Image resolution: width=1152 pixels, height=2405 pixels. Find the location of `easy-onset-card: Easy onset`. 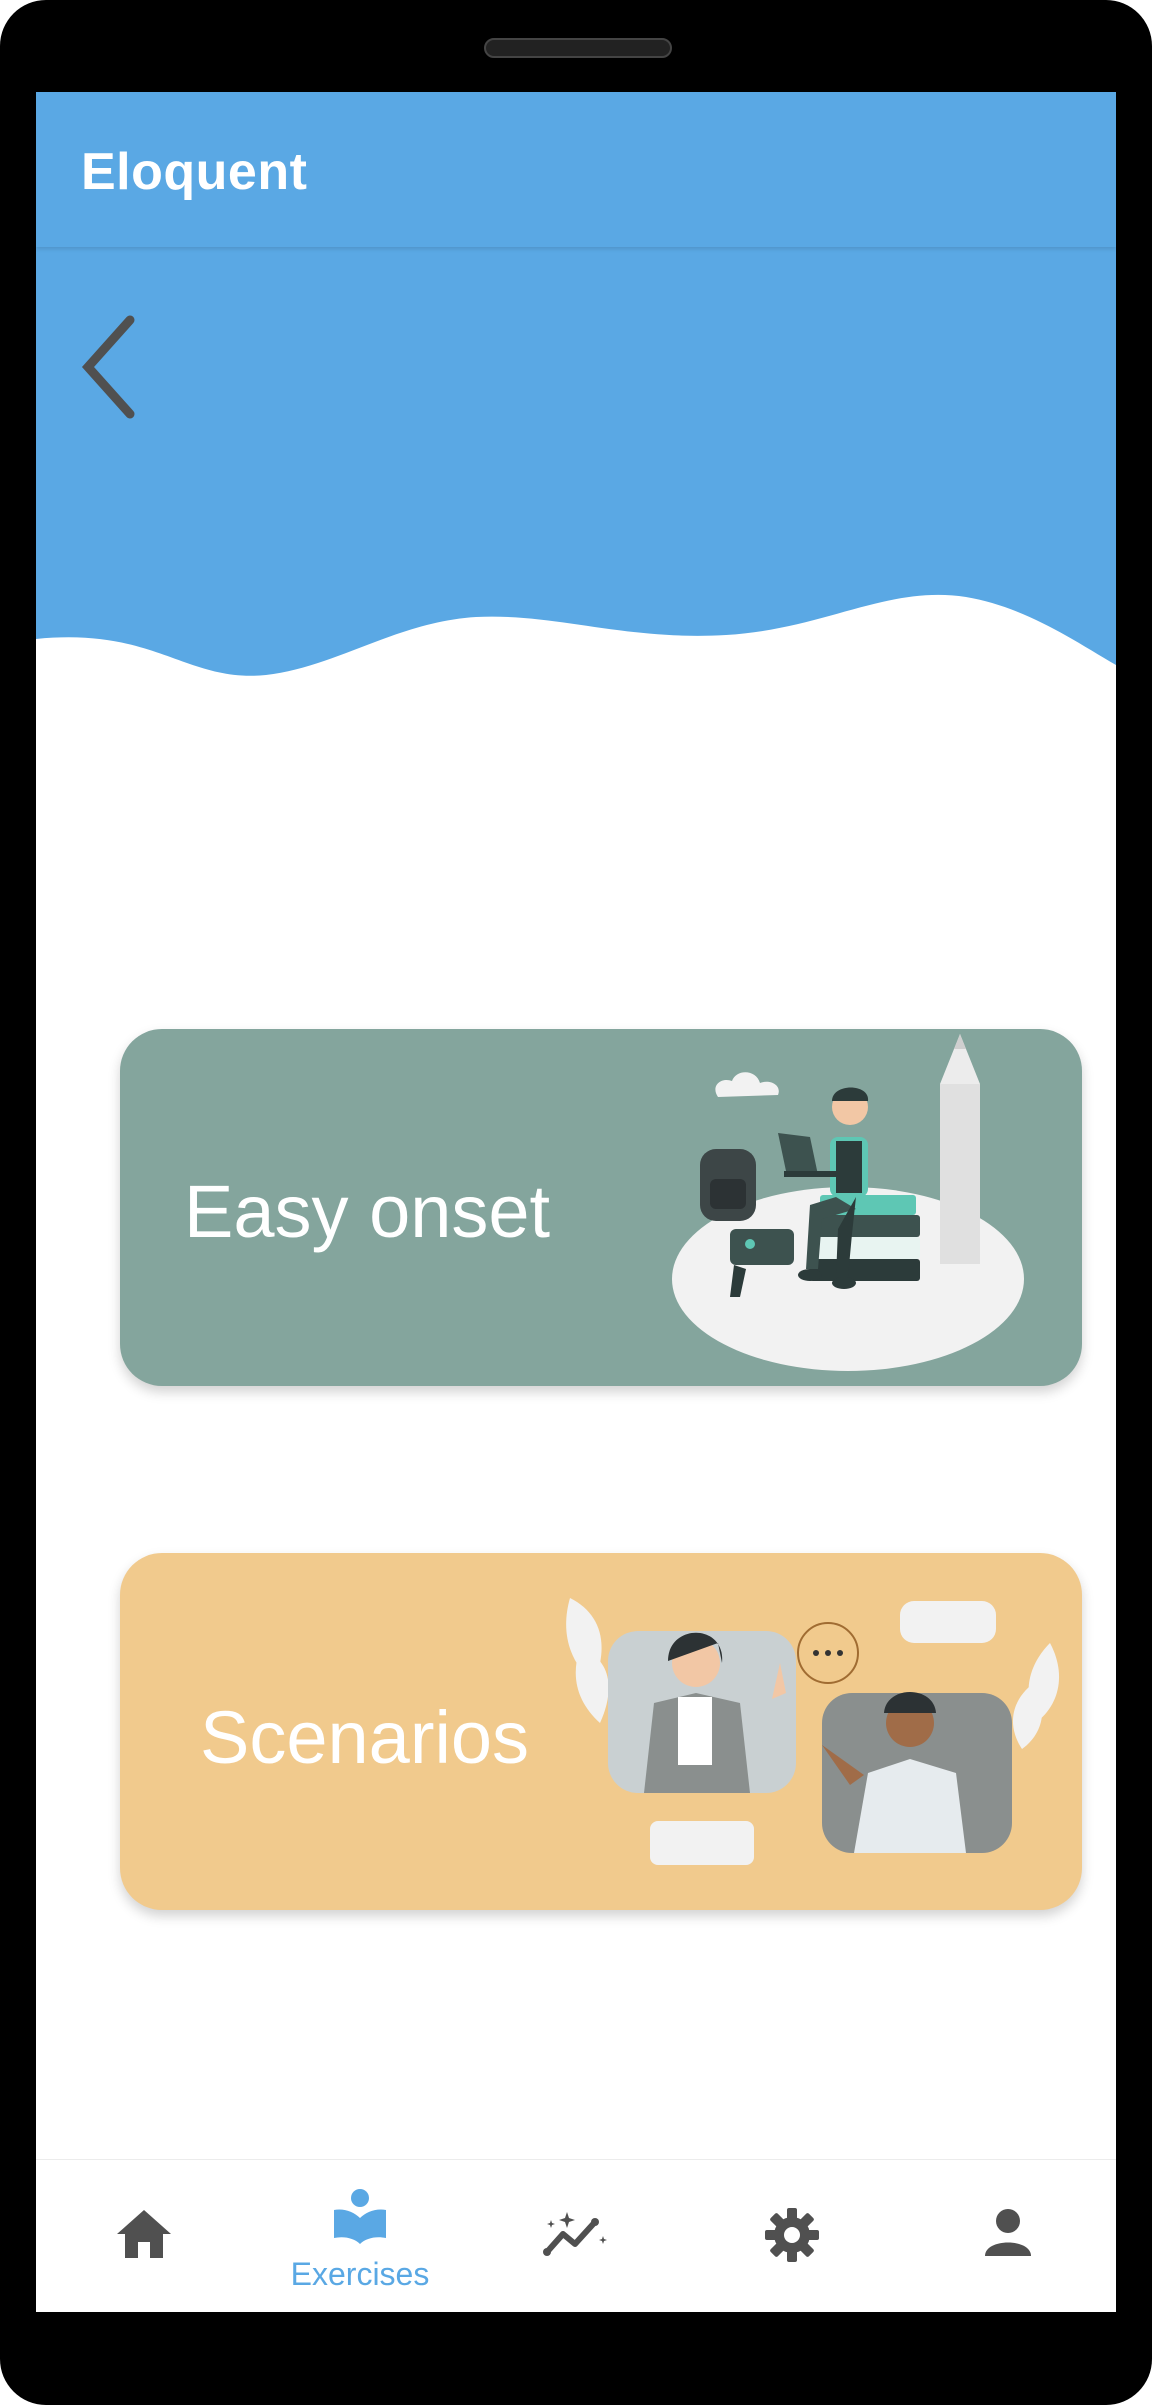

easy-onset-card: Easy onset is located at coordinates (601, 1207).